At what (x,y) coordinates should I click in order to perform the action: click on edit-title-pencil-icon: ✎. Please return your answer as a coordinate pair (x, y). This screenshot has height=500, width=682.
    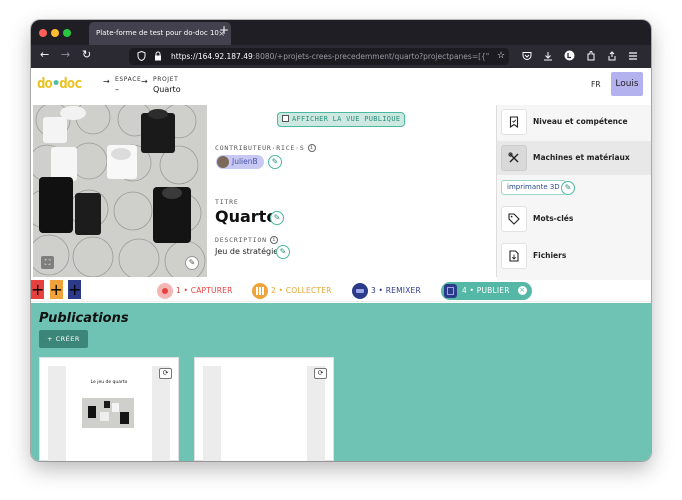
    Looking at the image, I should click on (277, 218).